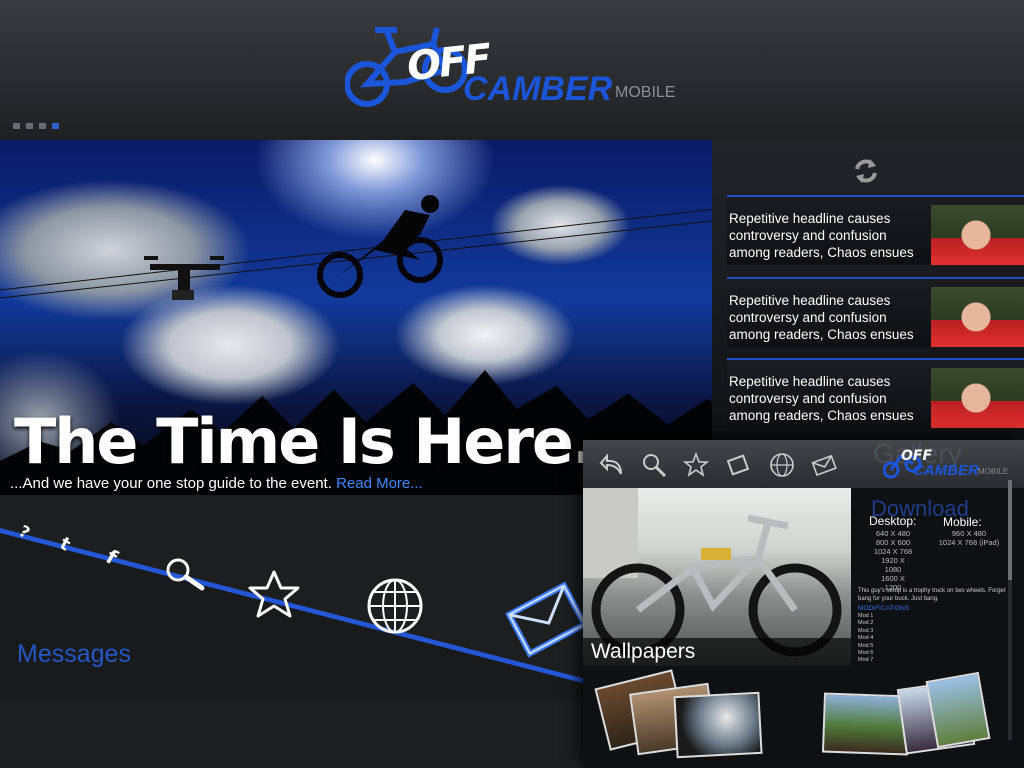  Describe the element at coordinates (36, 126) in the screenshot. I see `page-indicator` at that location.